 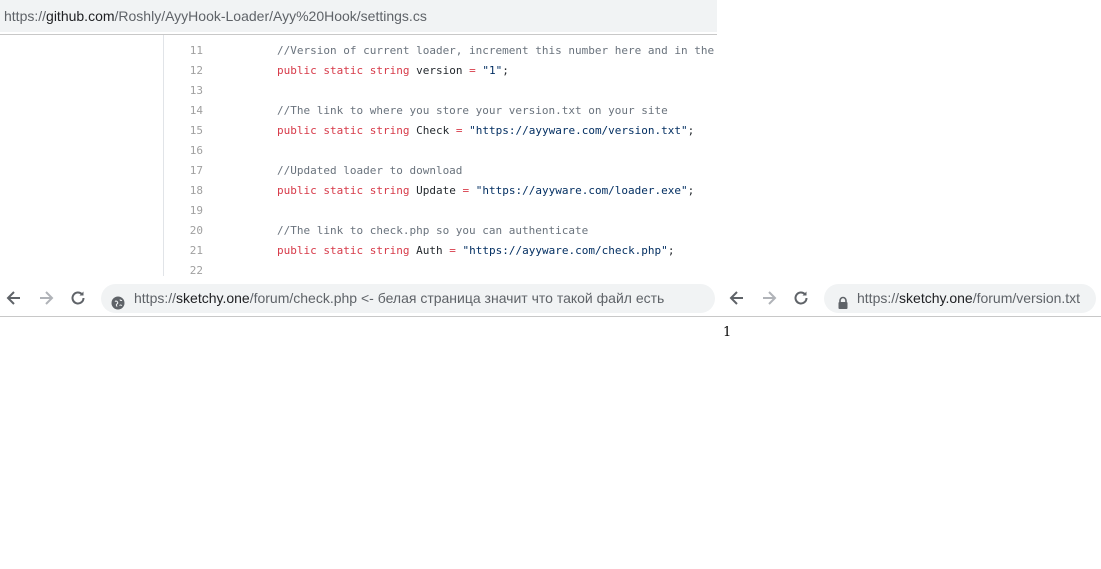 I want to click on line-number: 21, so click(x=183, y=251).